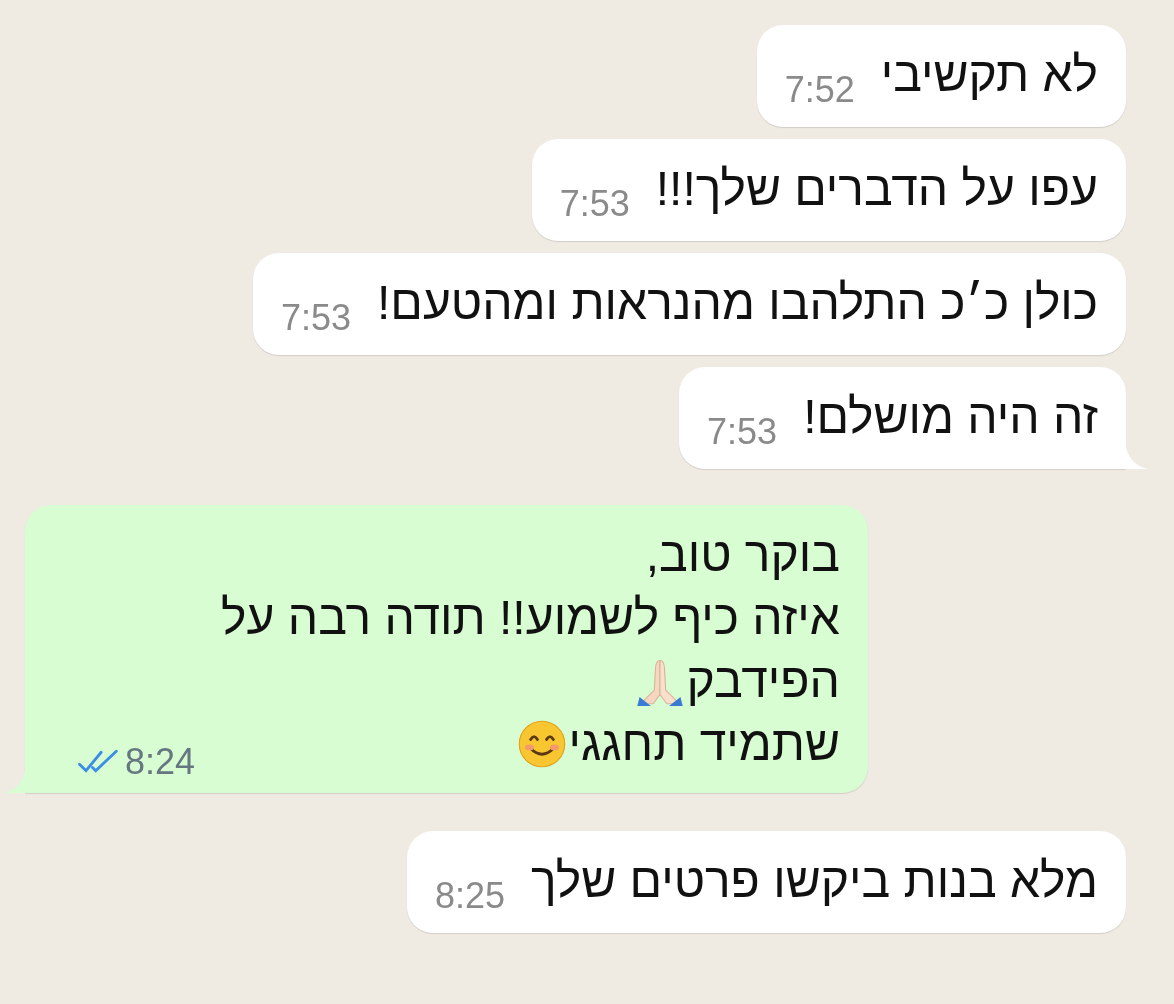 Image resolution: width=1174 pixels, height=1004 pixels. I want to click on message-text: הפידבק, so click(763, 681).